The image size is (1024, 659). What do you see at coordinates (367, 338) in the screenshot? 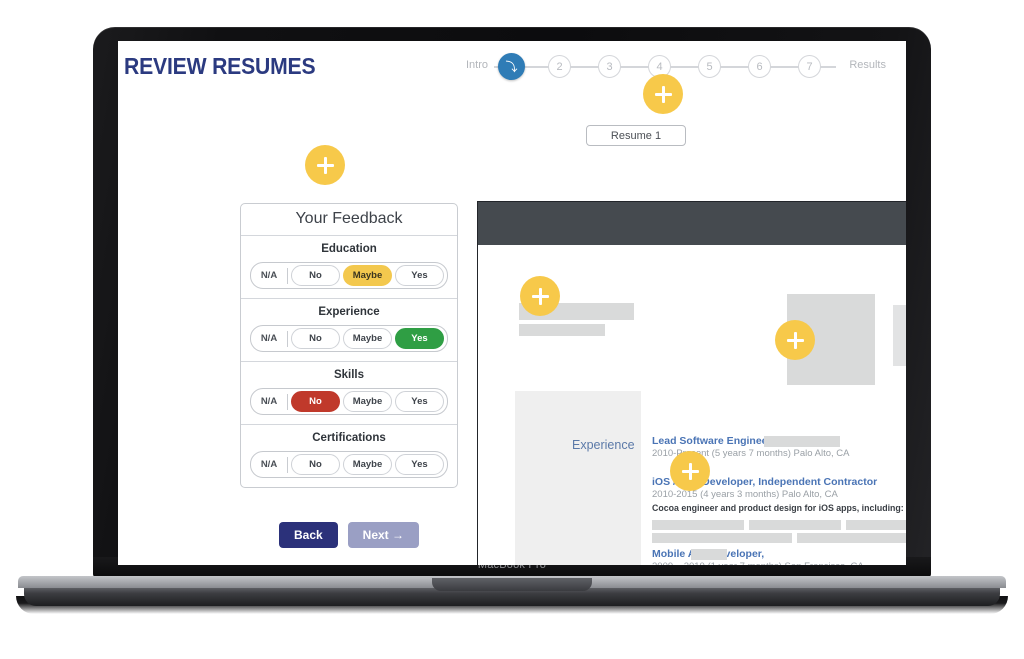
I see `toggle-experience-maybe: Maybe` at bounding box center [367, 338].